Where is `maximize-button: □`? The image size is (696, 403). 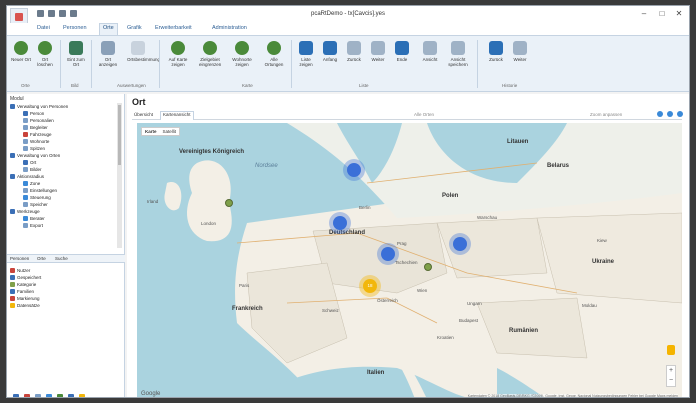
maximize-button: □ is located at coordinates (662, 13).